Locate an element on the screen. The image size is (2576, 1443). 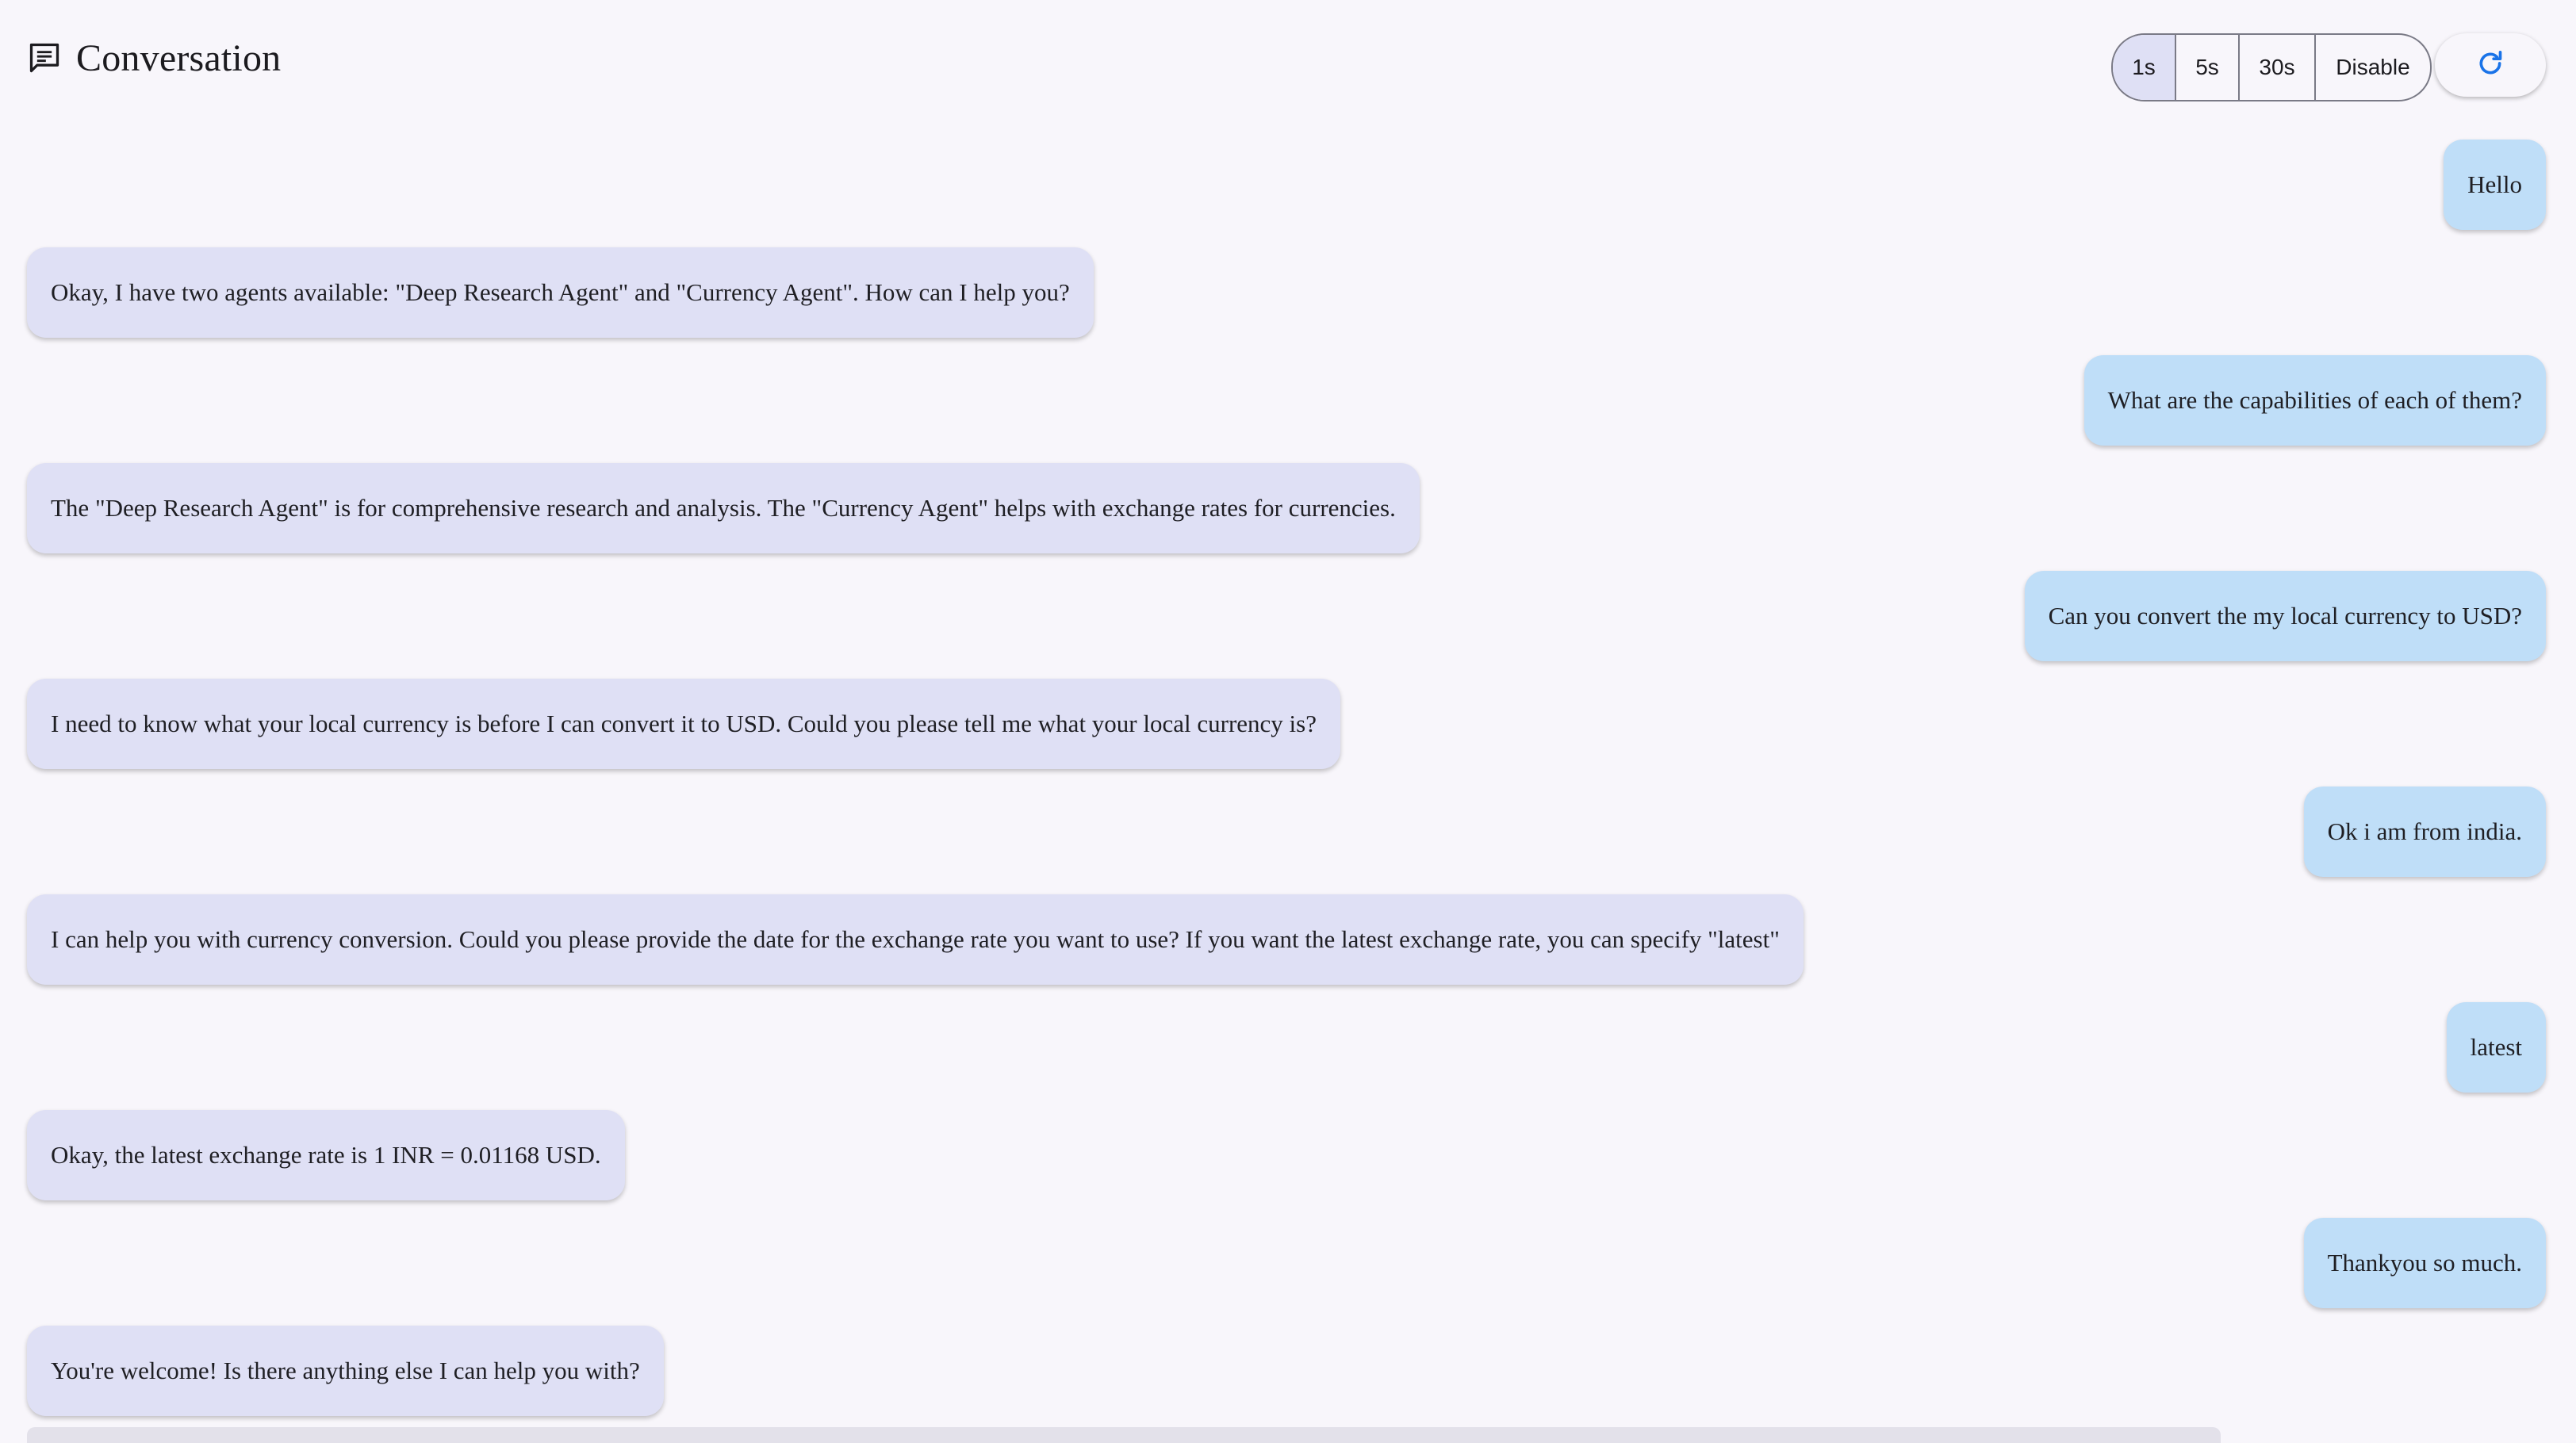
refresh-interval-selector: 1s 5s 30s Disable is located at coordinates (2271, 67).